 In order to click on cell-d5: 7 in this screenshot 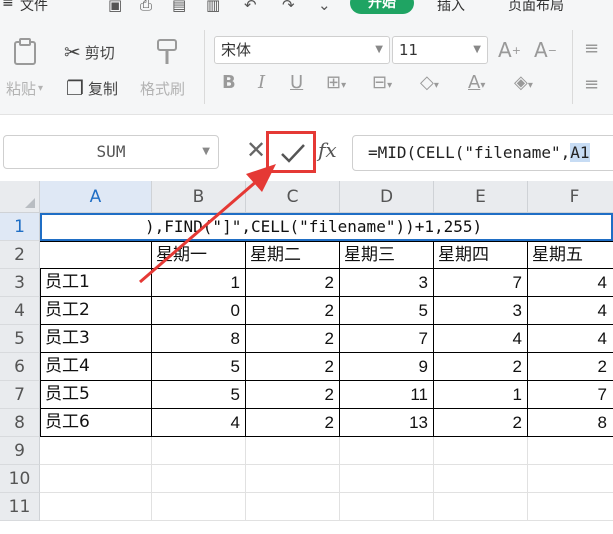, I will do `click(387, 339)`.